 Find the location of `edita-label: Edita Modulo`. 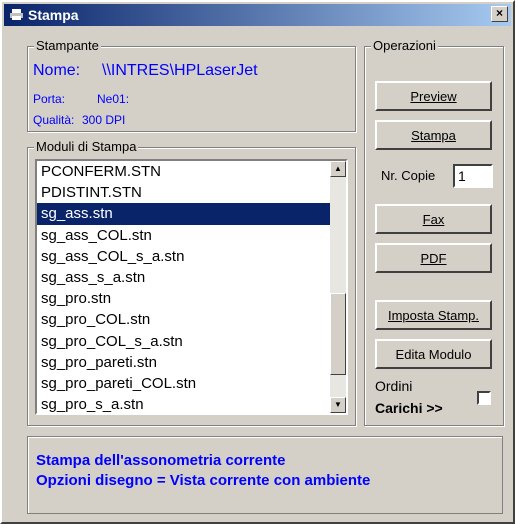

edita-label: Edita Modulo is located at coordinates (433, 354).